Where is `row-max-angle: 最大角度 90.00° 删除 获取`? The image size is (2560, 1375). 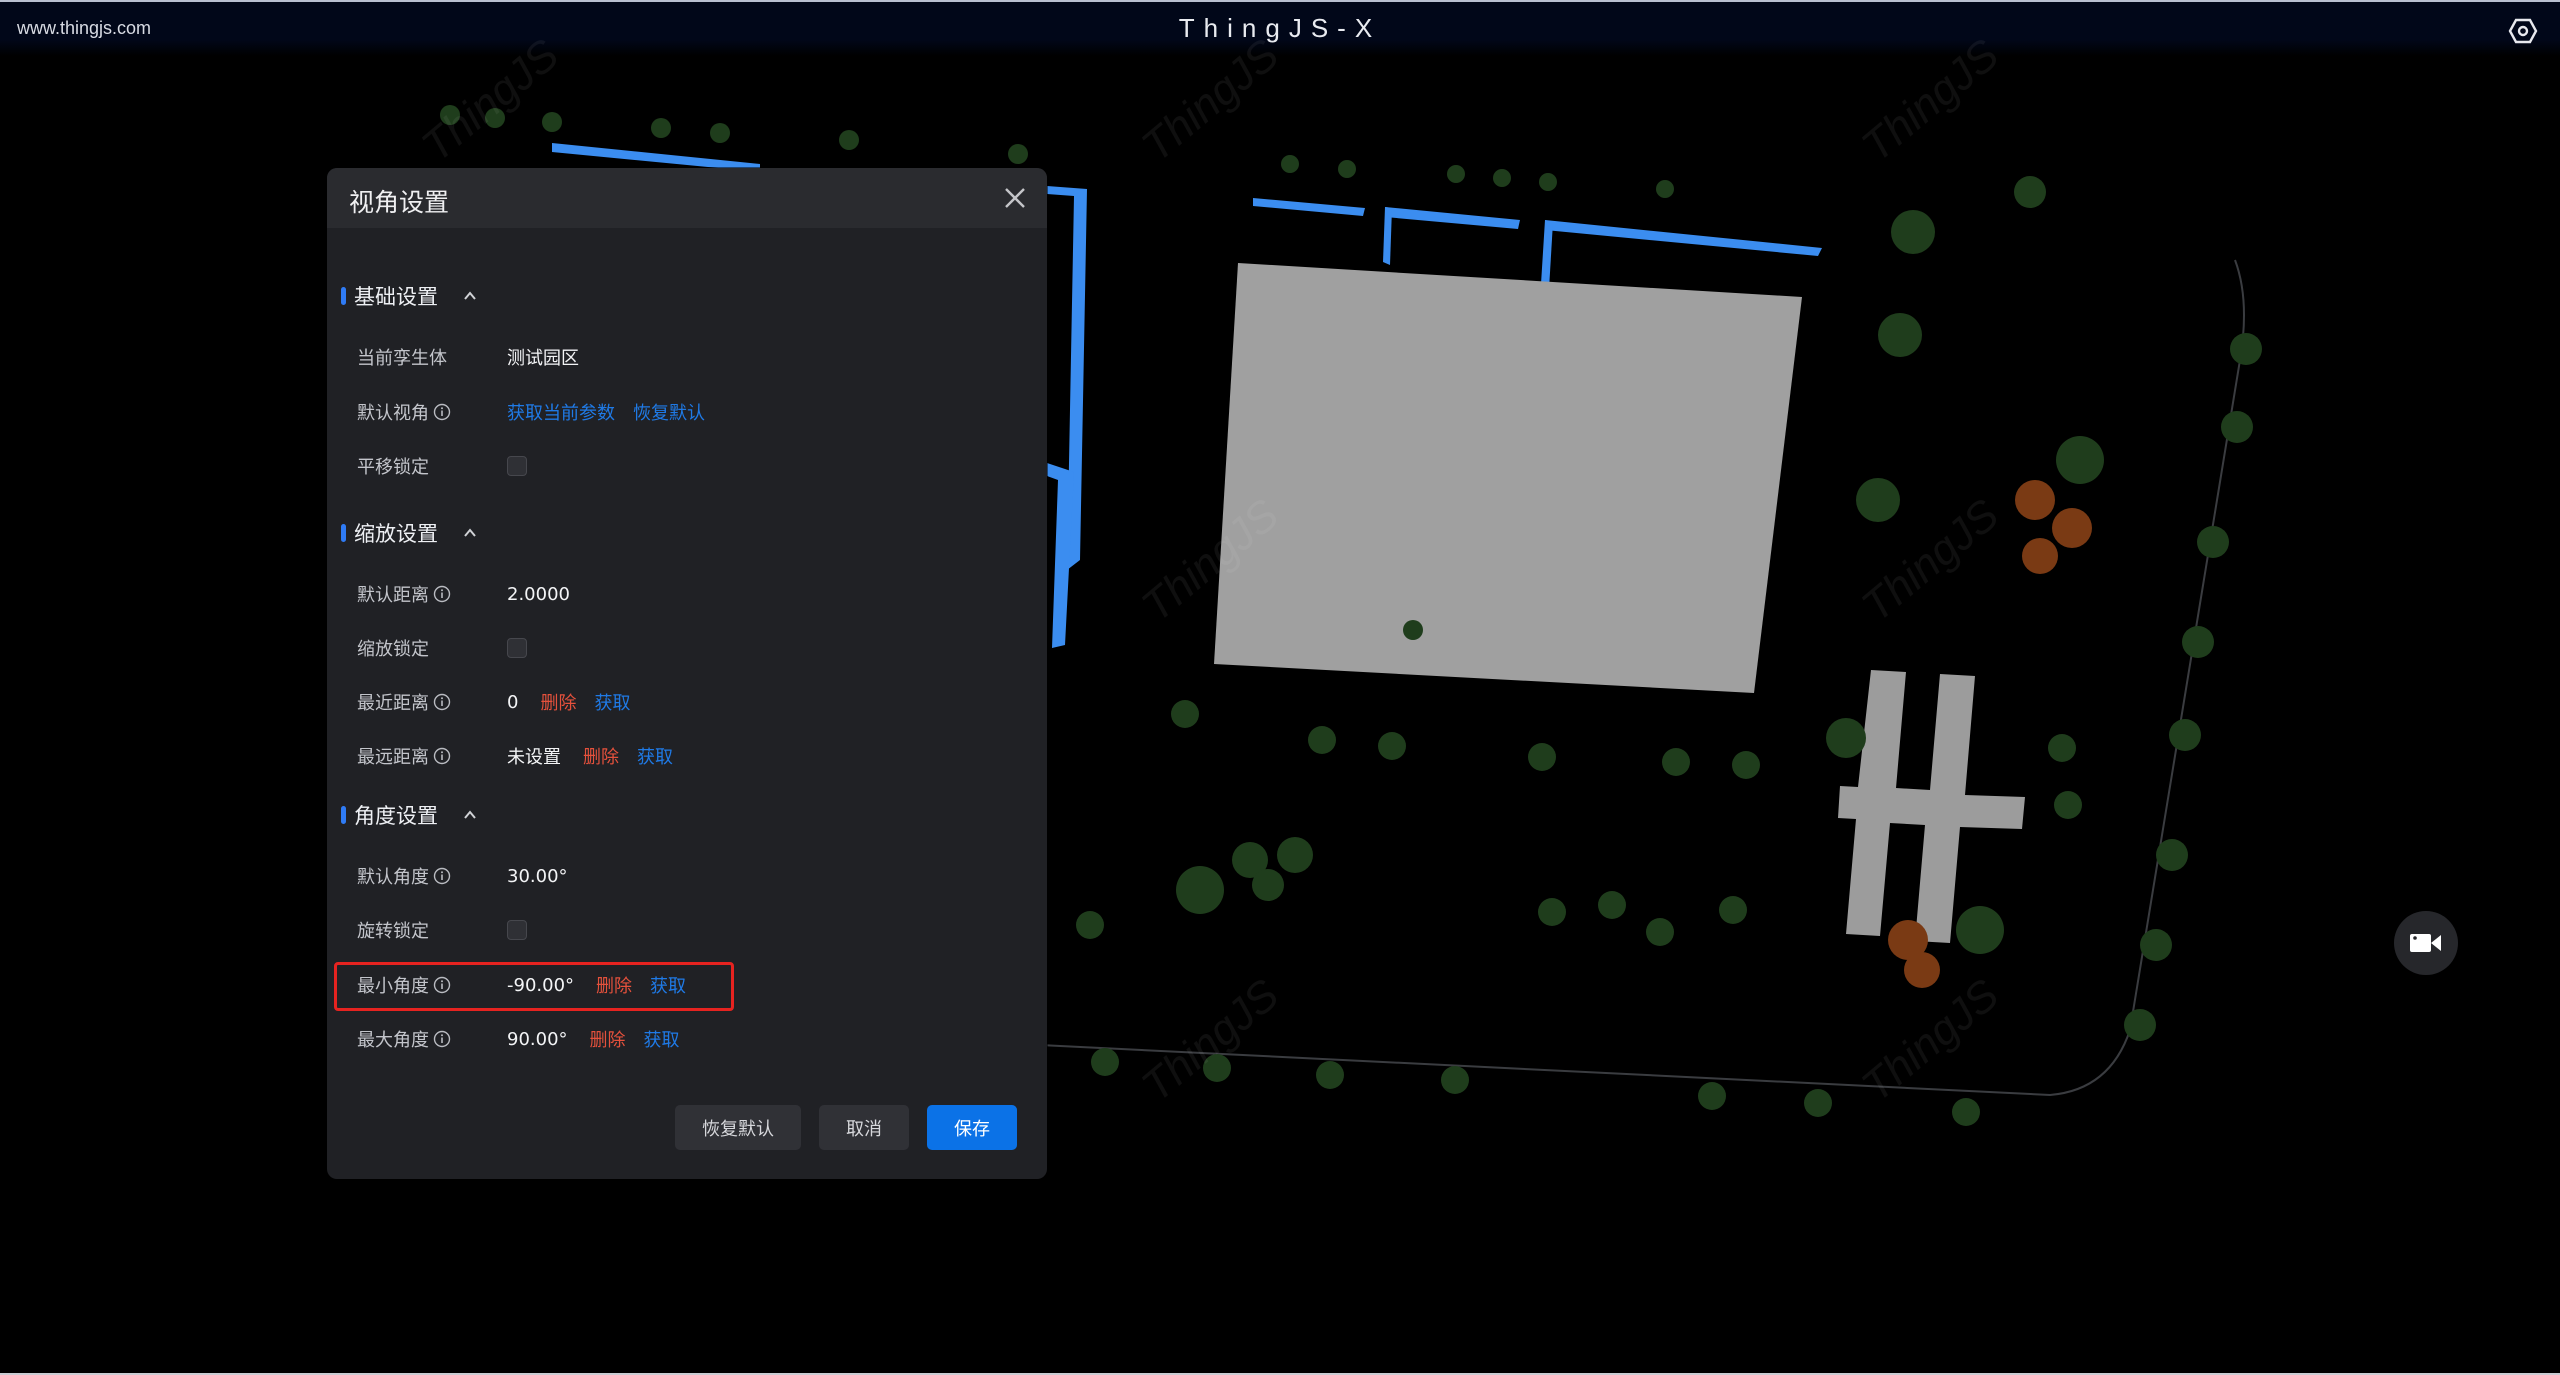
row-max-angle: 最大角度 90.00° 删除 获取 is located at coordinates (687, 1039).